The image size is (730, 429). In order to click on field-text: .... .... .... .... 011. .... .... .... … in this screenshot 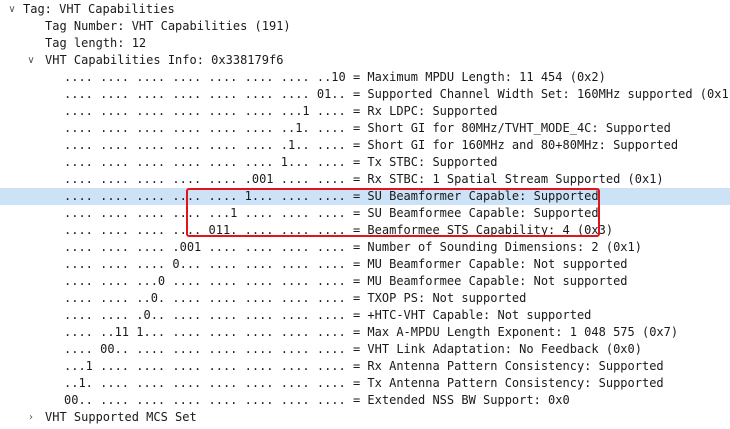, I will do `click(339, 230)`.